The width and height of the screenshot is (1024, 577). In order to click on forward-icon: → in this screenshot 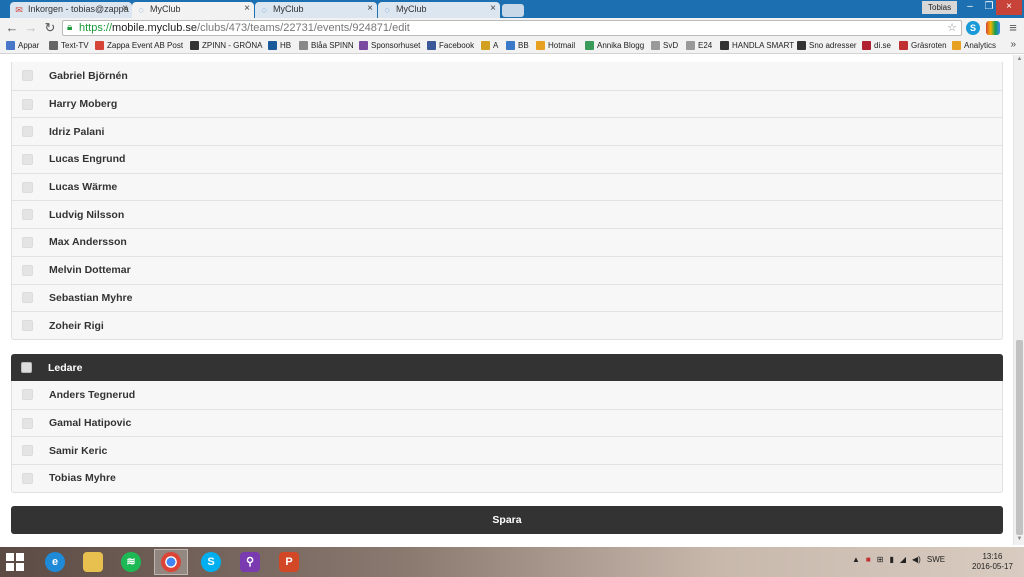, I will do `click(31, 28)`.